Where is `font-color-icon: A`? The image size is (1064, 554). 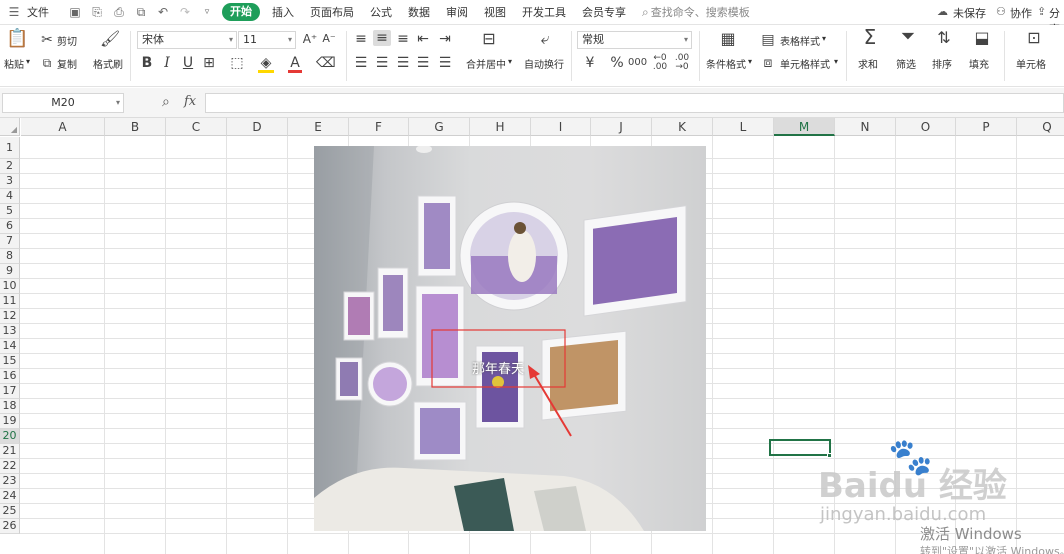
font-color-icon: A is located at coordinates (295, 64).